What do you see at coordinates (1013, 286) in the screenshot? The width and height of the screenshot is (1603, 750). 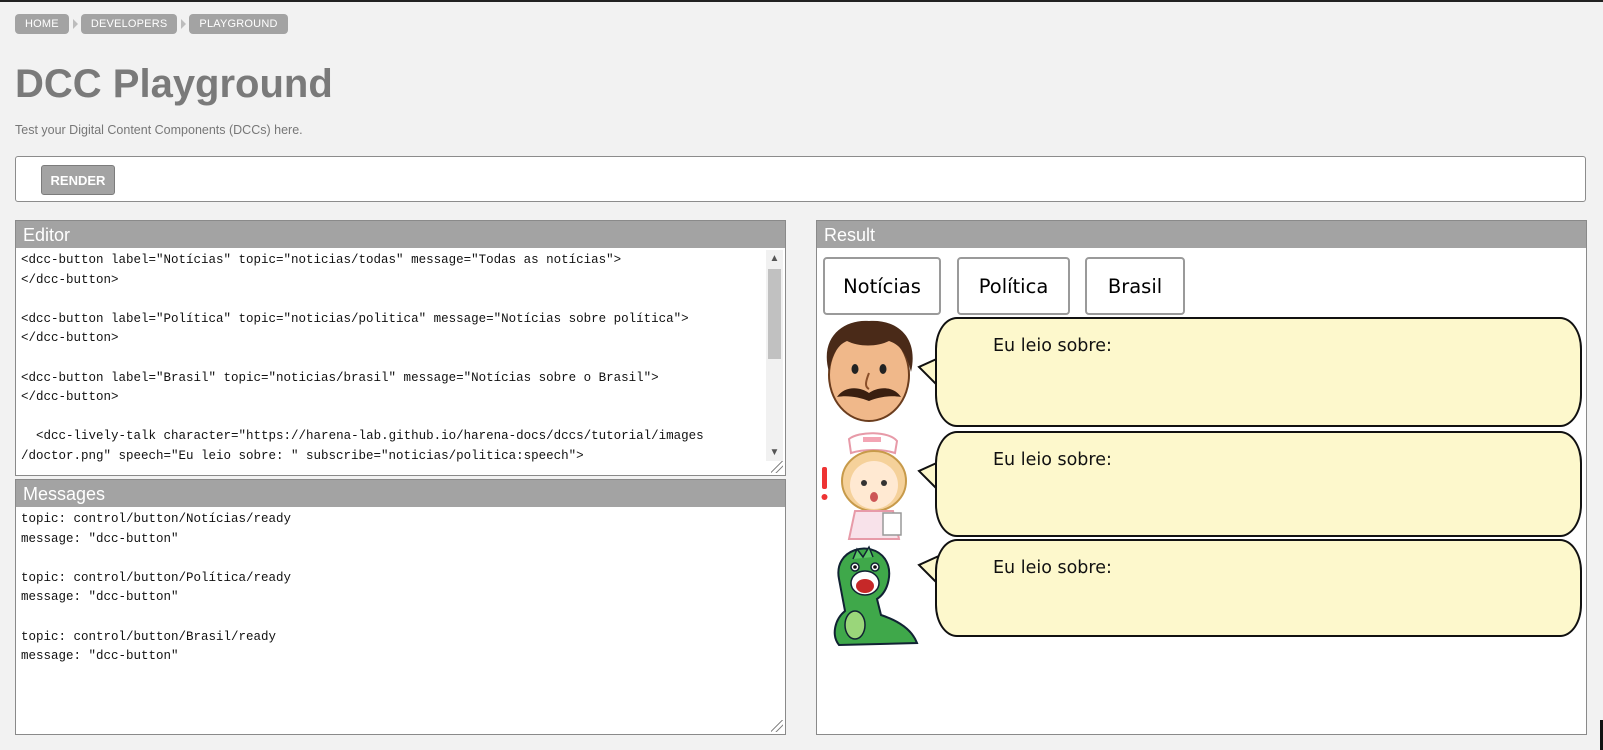 I see `politica-button: Política` at bounding box center [1013, 286].